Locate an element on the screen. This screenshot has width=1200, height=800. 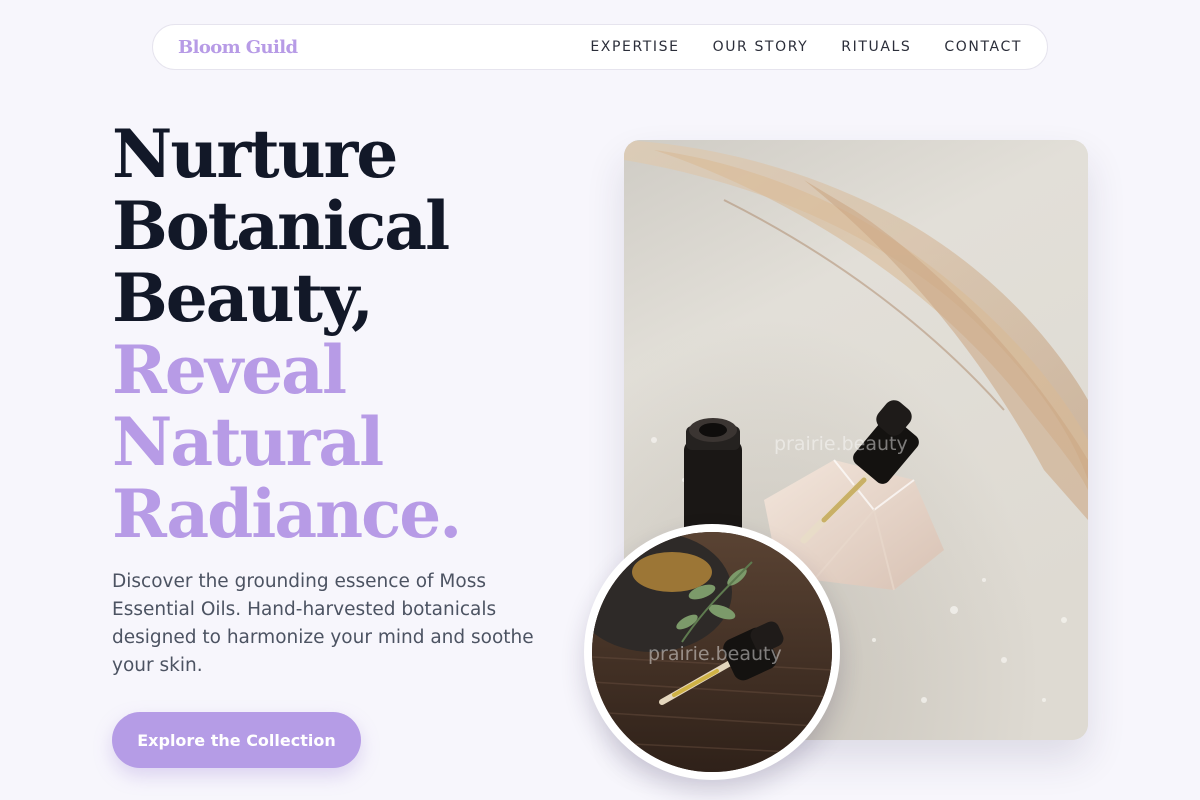
inset-product-photo: prairie.beauty is located at coordinates (712, 652).